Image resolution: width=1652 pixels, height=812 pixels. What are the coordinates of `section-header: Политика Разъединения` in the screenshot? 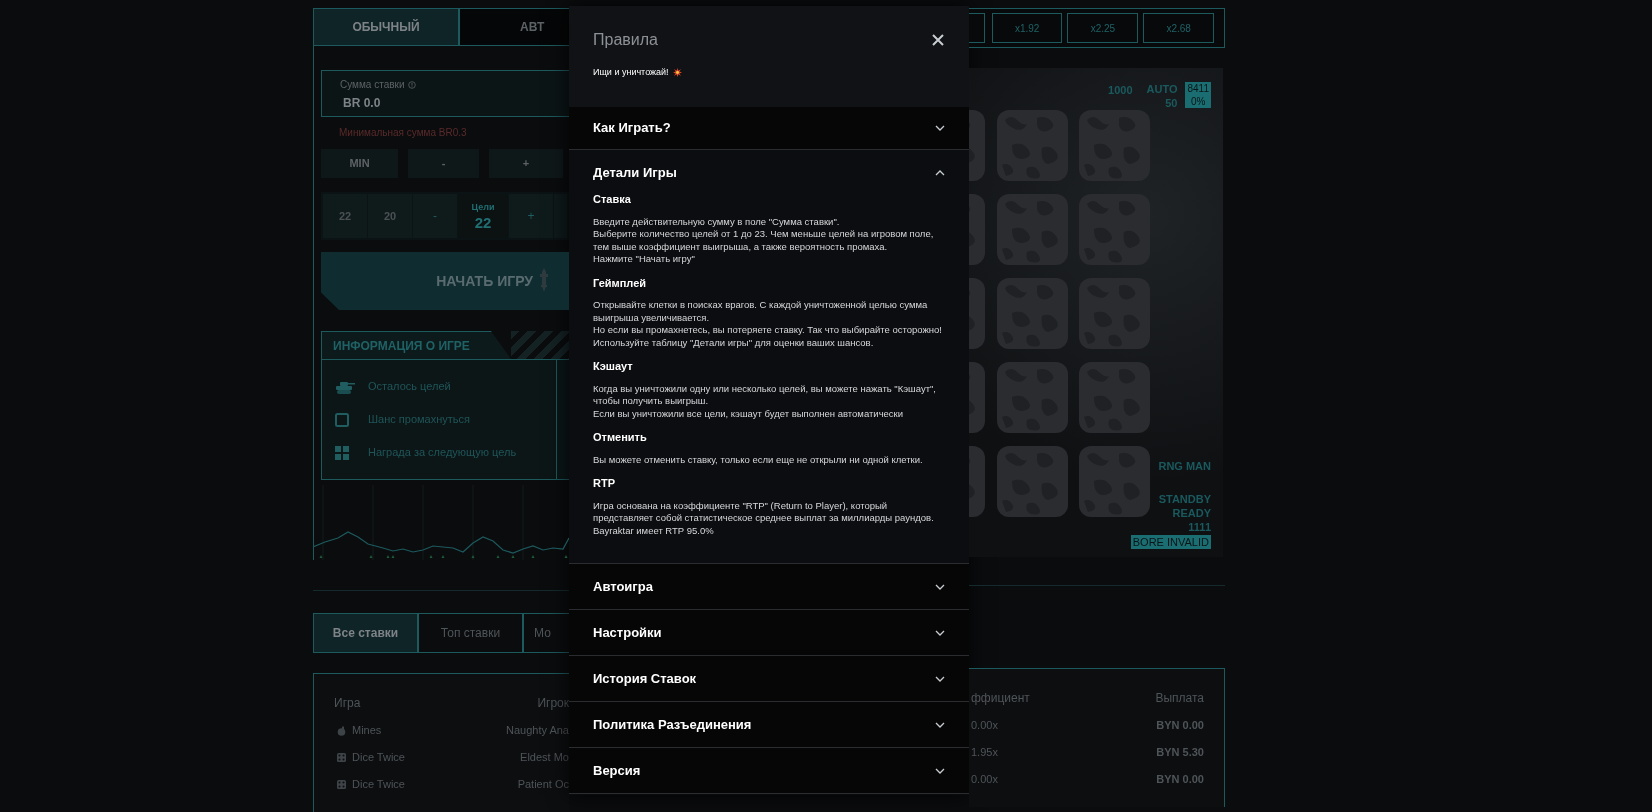 It's located at (769, 724).